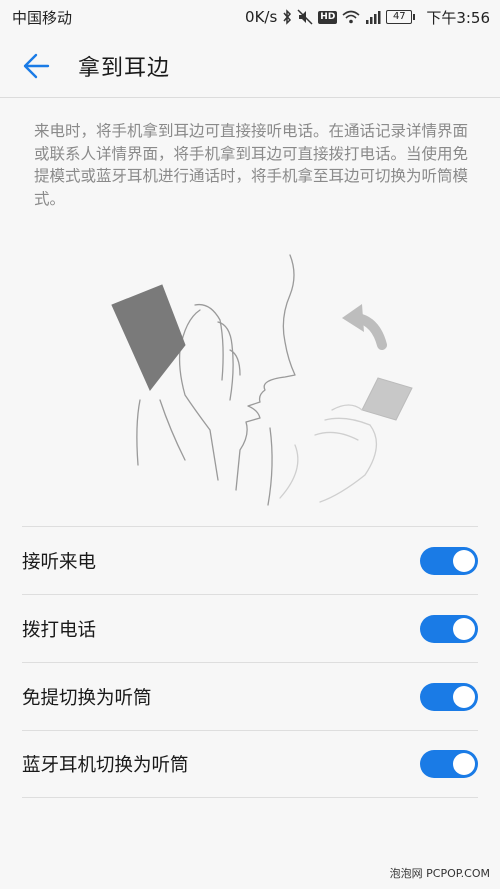 Image resolution: width=500 pixels, height=889 pixels. I want to click on battery-level: 47, so click(399, 16).